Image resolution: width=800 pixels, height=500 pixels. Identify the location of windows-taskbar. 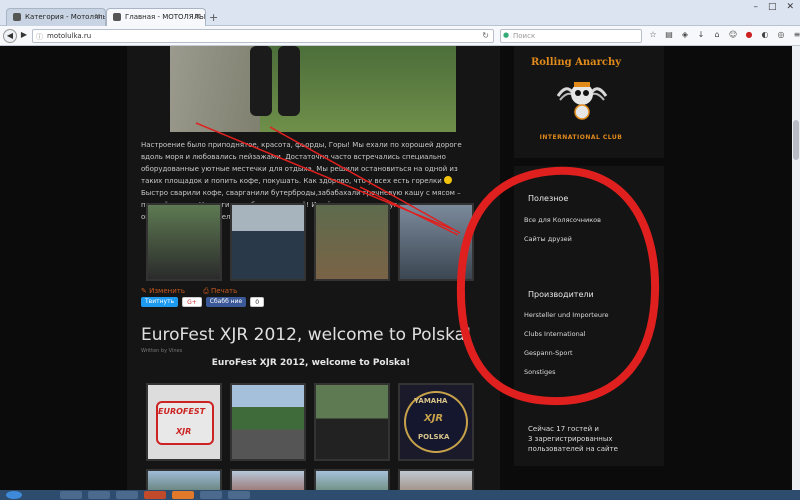
(400, 495).